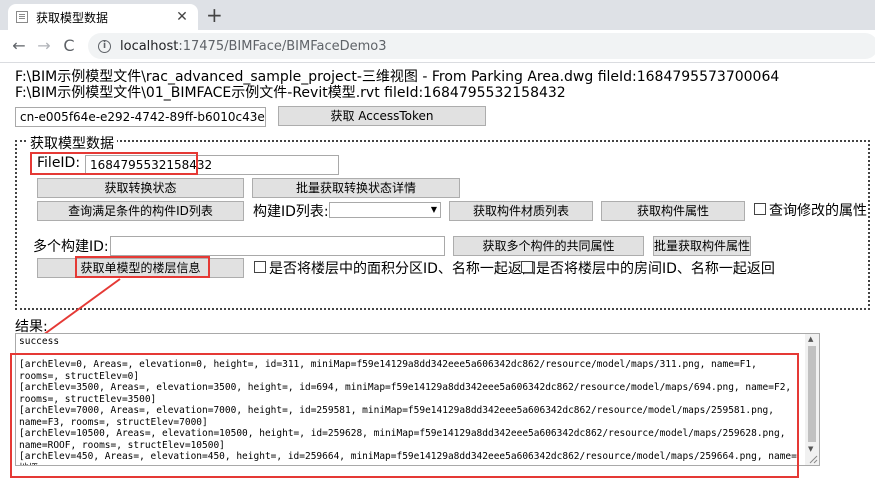  What do you see at coordinates (214, 15) in the screenshot?
I see `new-tab-icon: +` at bounding box center [214, 15].